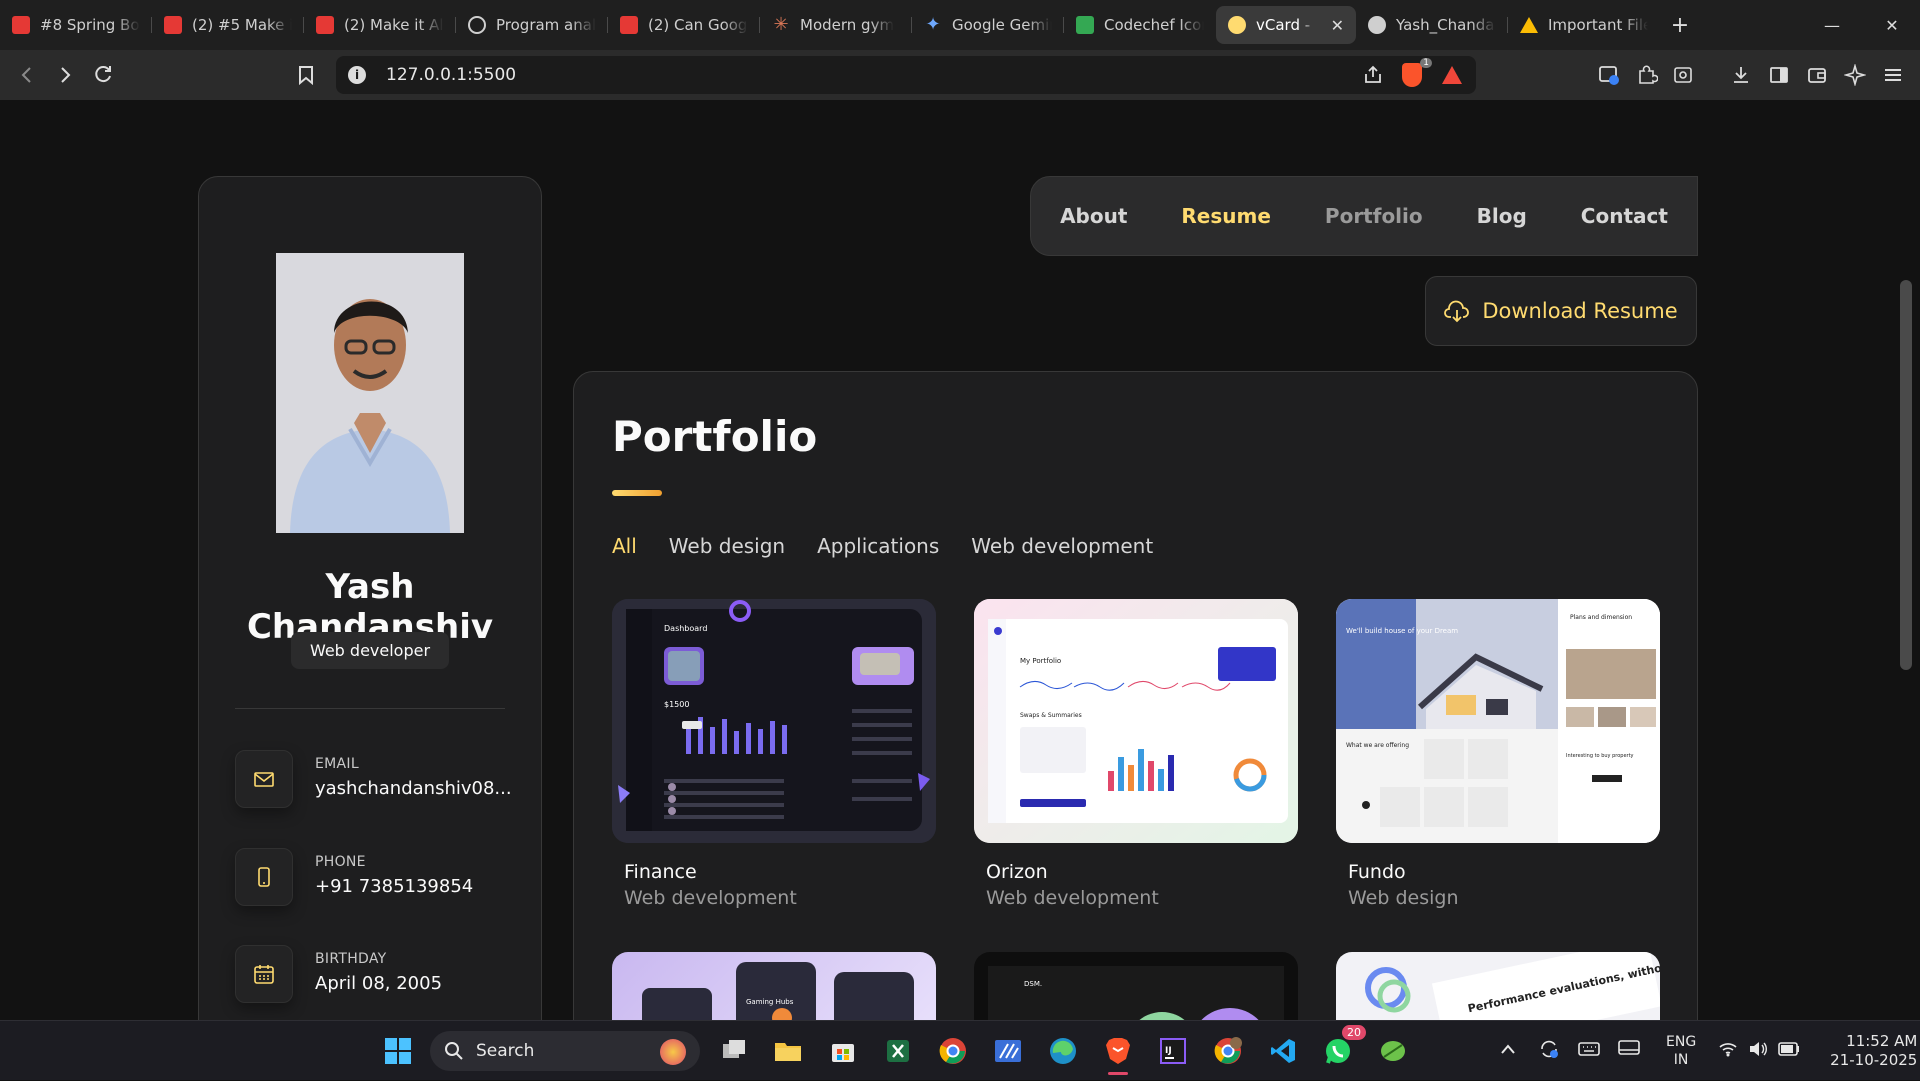 Image resolution: width=1920 pixels, height=1081 pixels. Describe the element at coordinates (1624, 216) in the screenshot. I see `nav-contact: Contact` at that location.